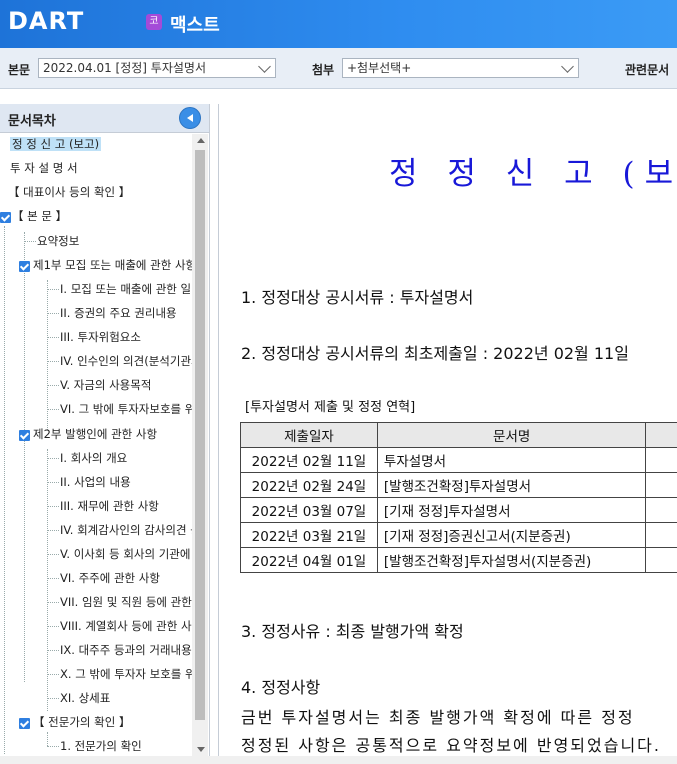  Describe the element at coordinates (661, 435) in the screenshot. I see `column-header: 비고` at that location.